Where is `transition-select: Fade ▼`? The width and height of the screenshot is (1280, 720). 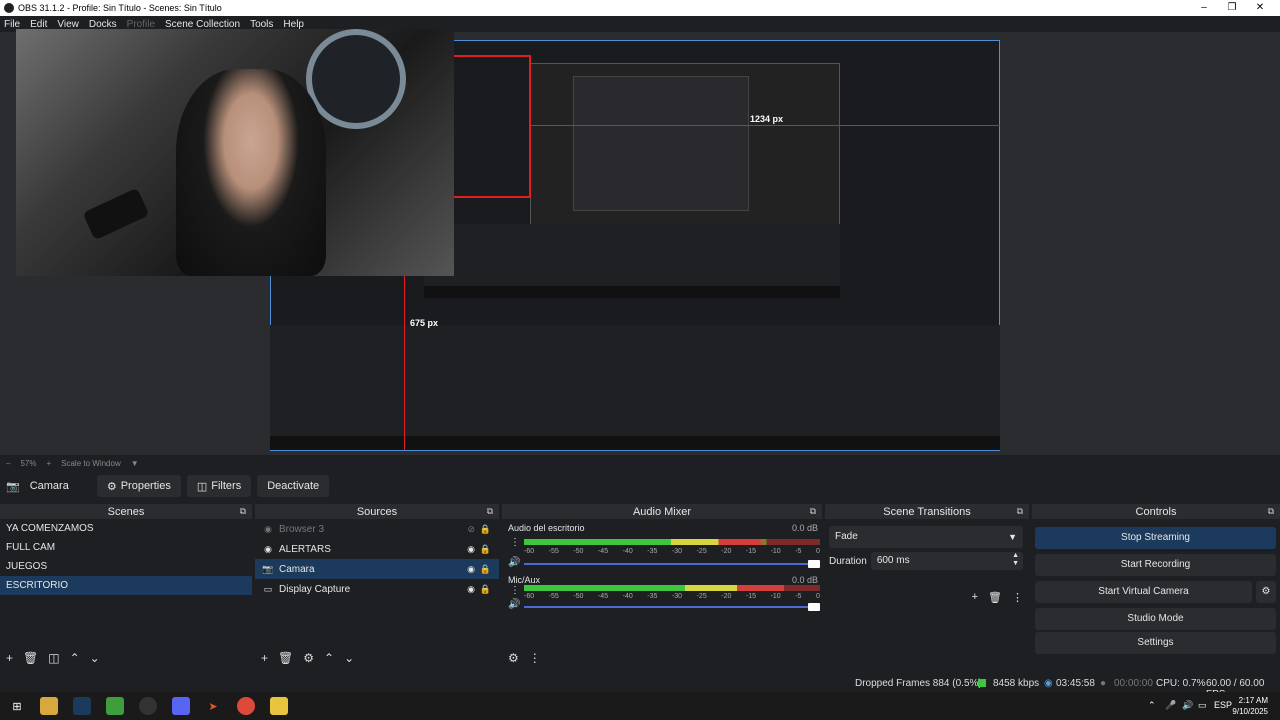 transition-select: Fade ▼ is located at coordinates (926, 537).